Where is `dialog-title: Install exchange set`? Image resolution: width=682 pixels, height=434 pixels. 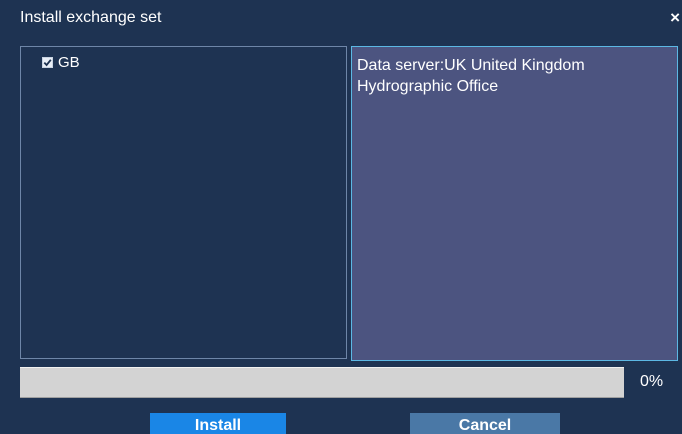
dialog-title: Install exchange set is located at coordinates (91, 17).